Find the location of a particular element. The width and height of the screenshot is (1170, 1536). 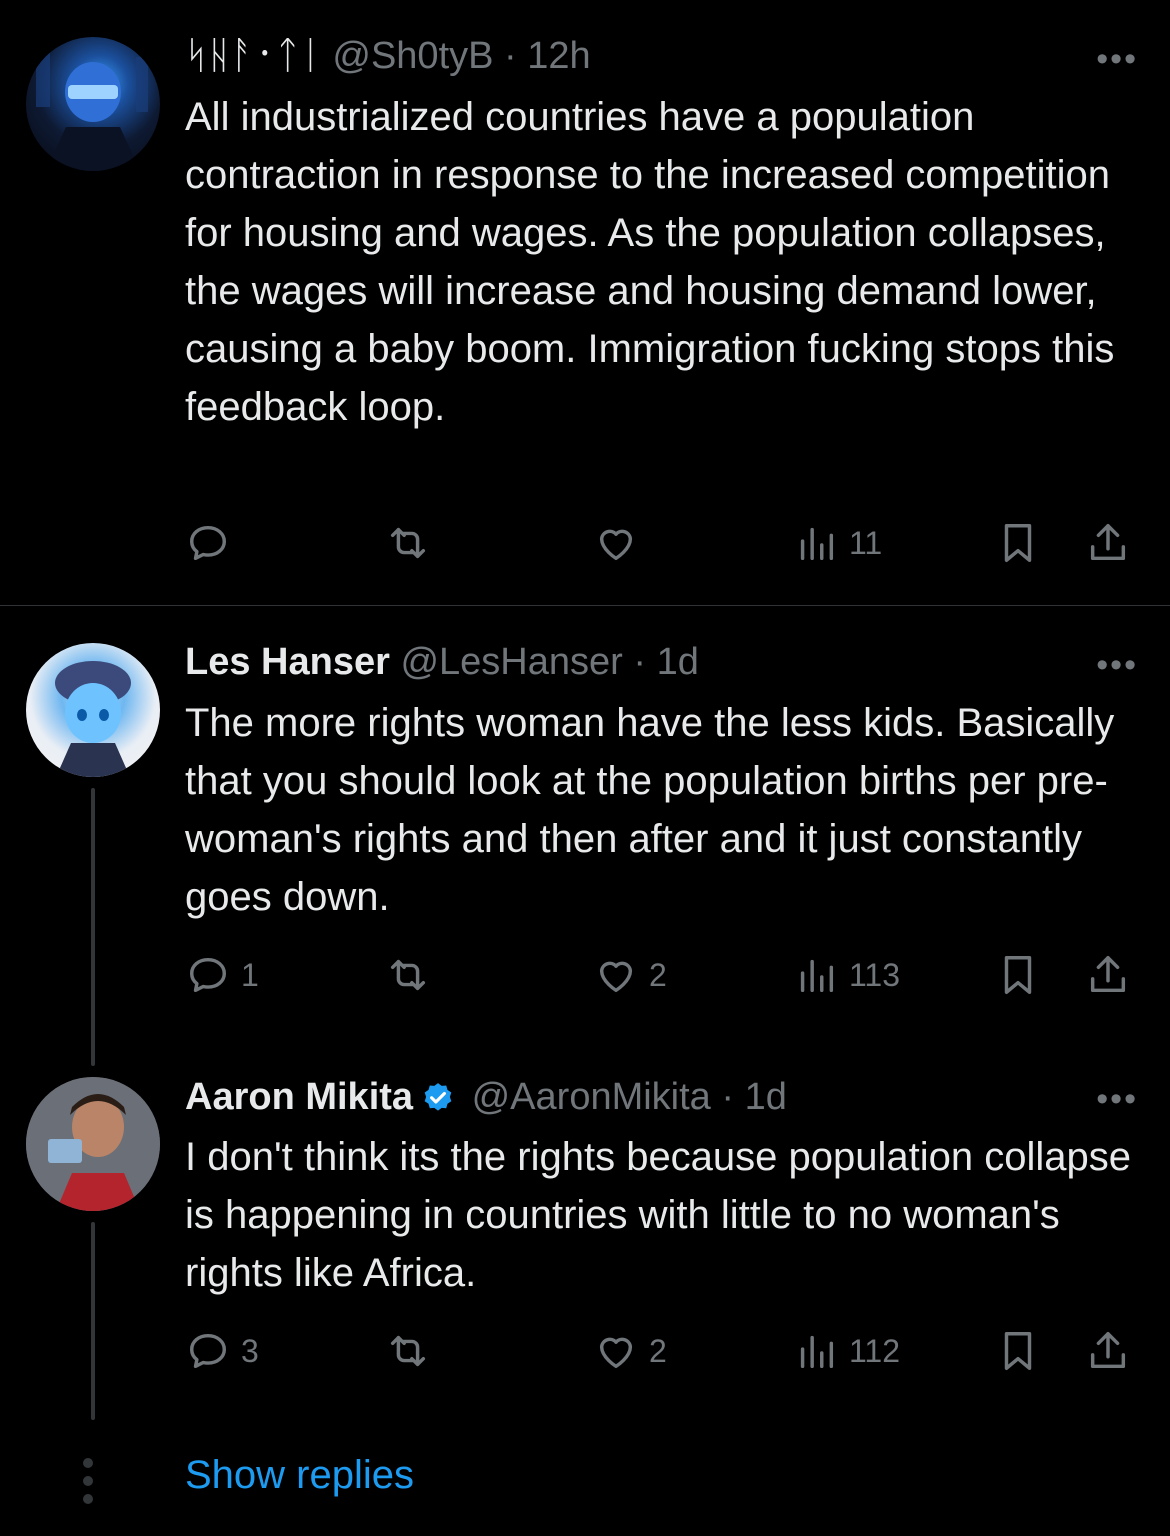

views-button: 11 is located at coordinates (837, 543).